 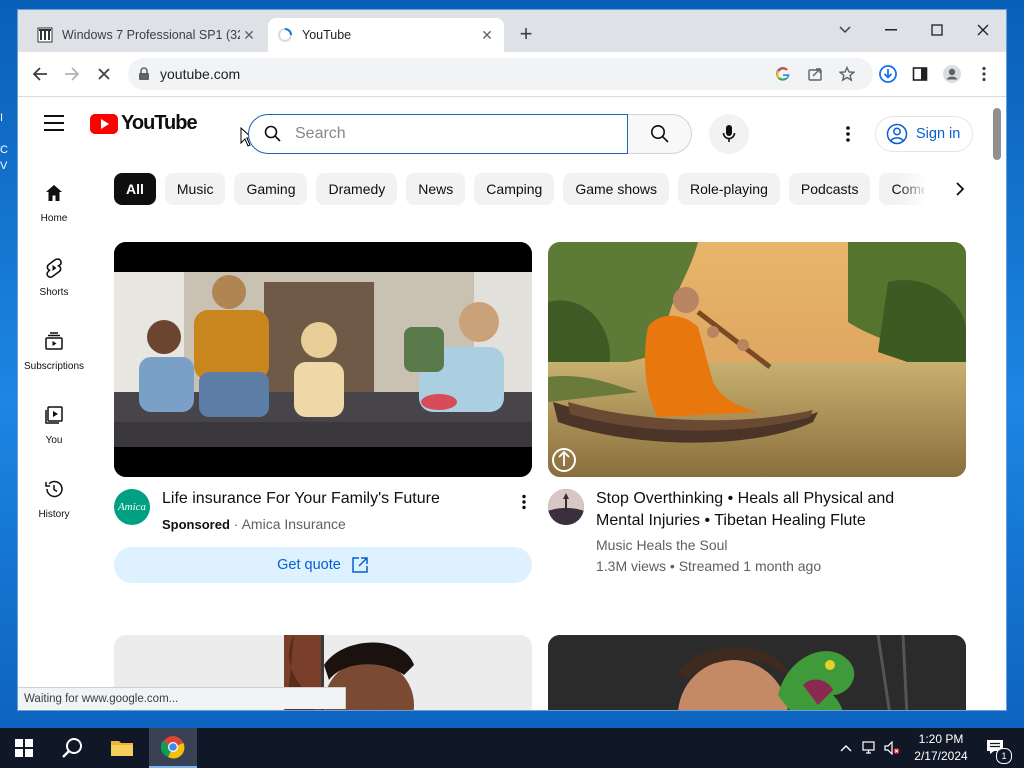 What do you see at coordinates (159, 123) in the screenshot?
I see `youtube-wordmark: YouTube` at bounding box center [159, 123].